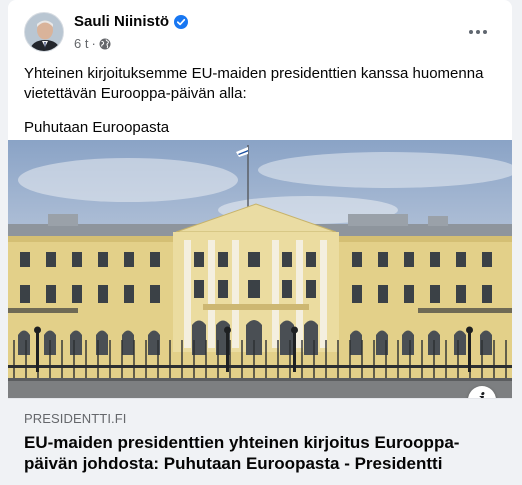 The image size is (522, 485). Describe the element at coordinates (121, 21) in the screenshot. I see `author-name: Sauli Niinistö` at that location.